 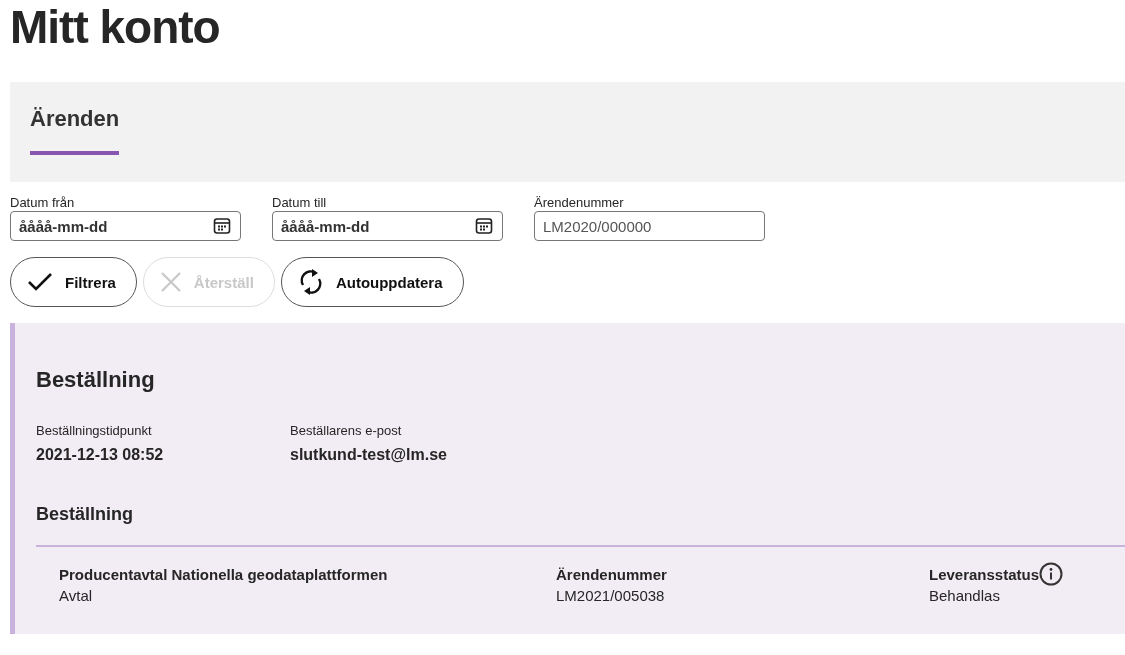 I want to click on field-label: Beställarens e-post, so click(x=346, y=430).